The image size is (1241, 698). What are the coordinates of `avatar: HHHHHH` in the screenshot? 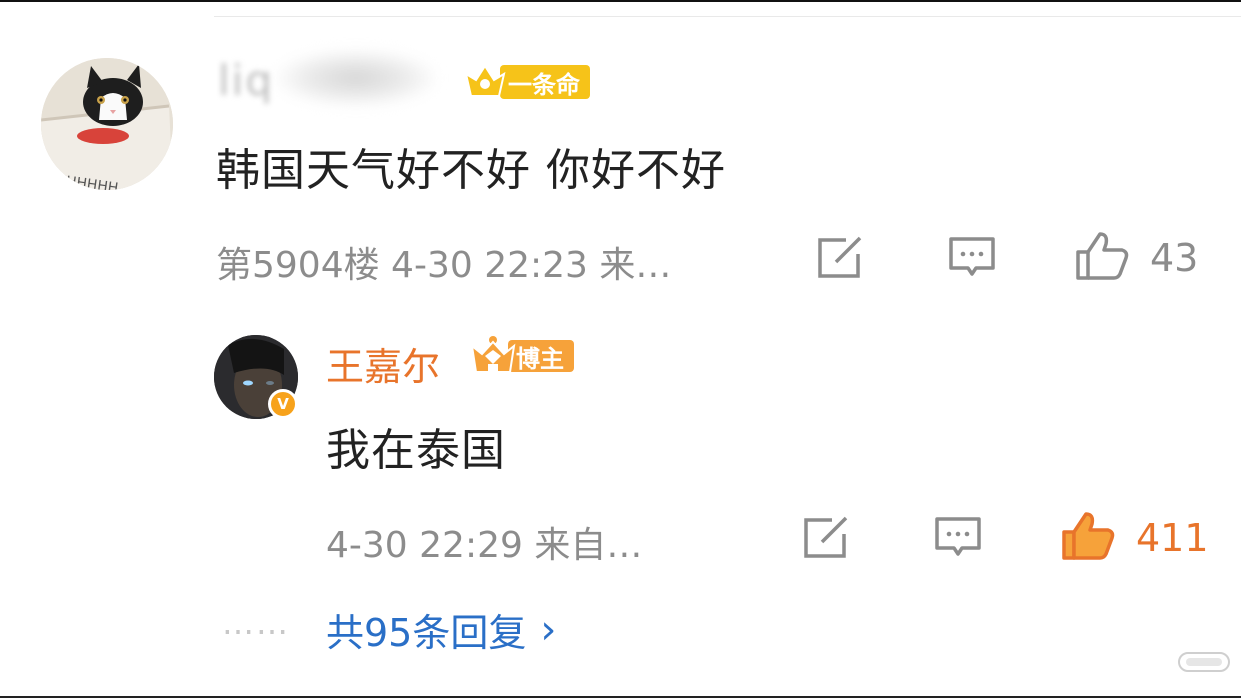 It's located at (107, 124).